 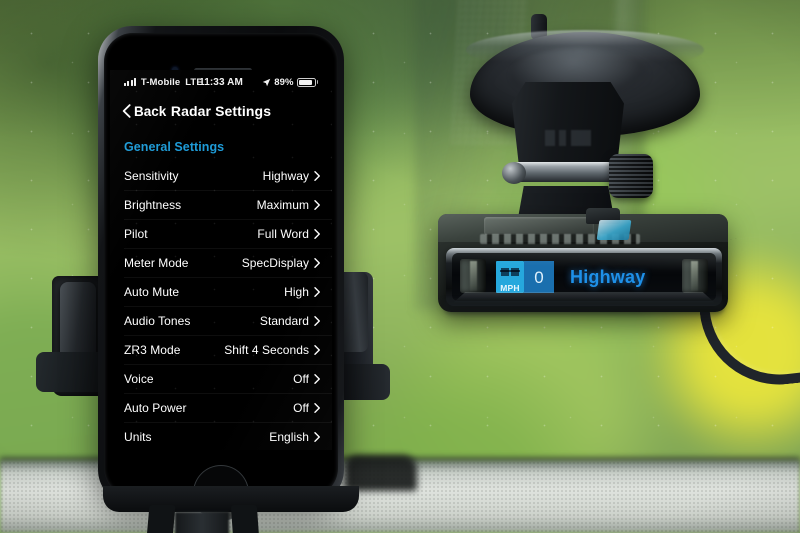 I want to click on carrier-label: T-Mobile, so click(x=160, y=82).